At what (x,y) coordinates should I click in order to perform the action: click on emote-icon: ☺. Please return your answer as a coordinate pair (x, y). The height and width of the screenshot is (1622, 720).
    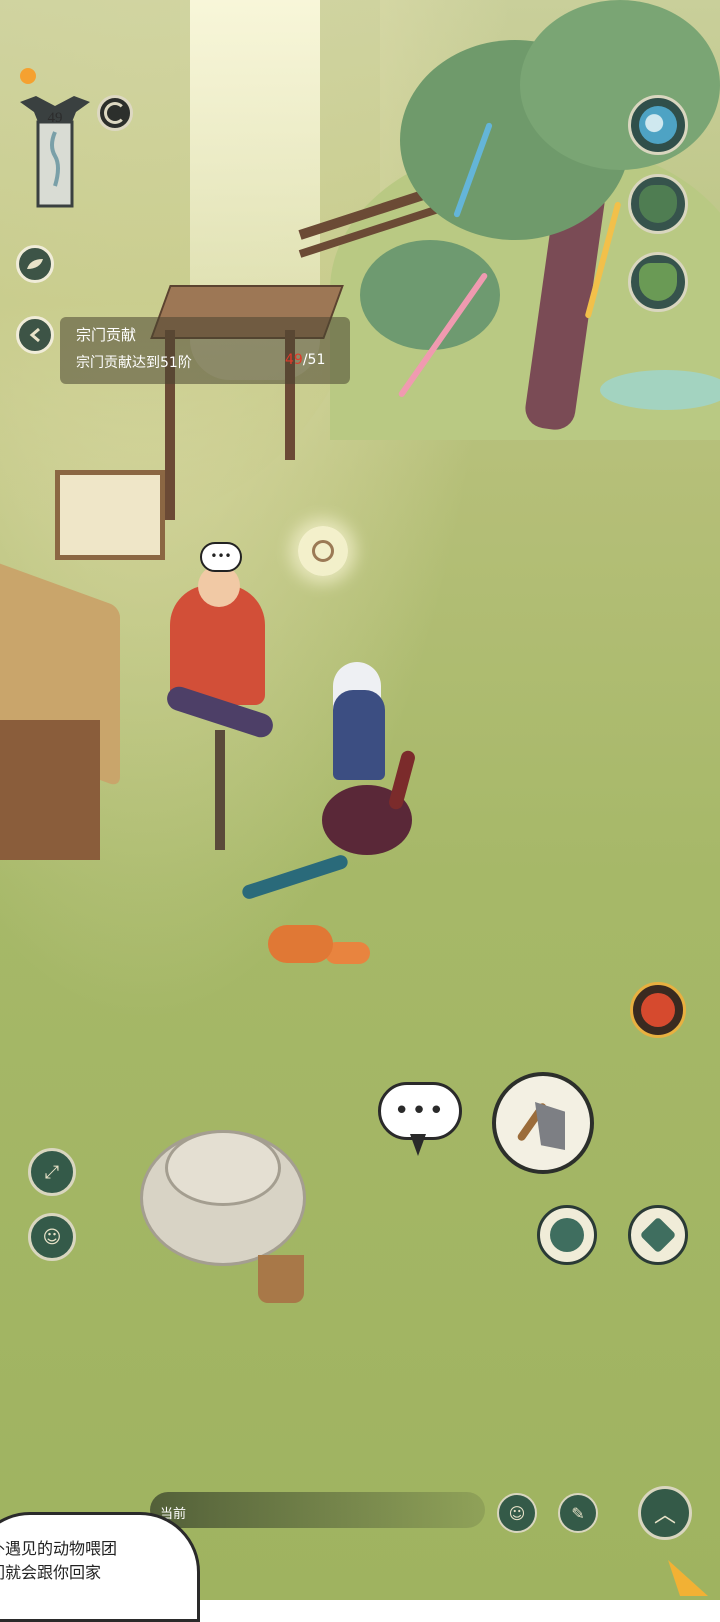
    Looking at the image, I should click on (517, 1513).